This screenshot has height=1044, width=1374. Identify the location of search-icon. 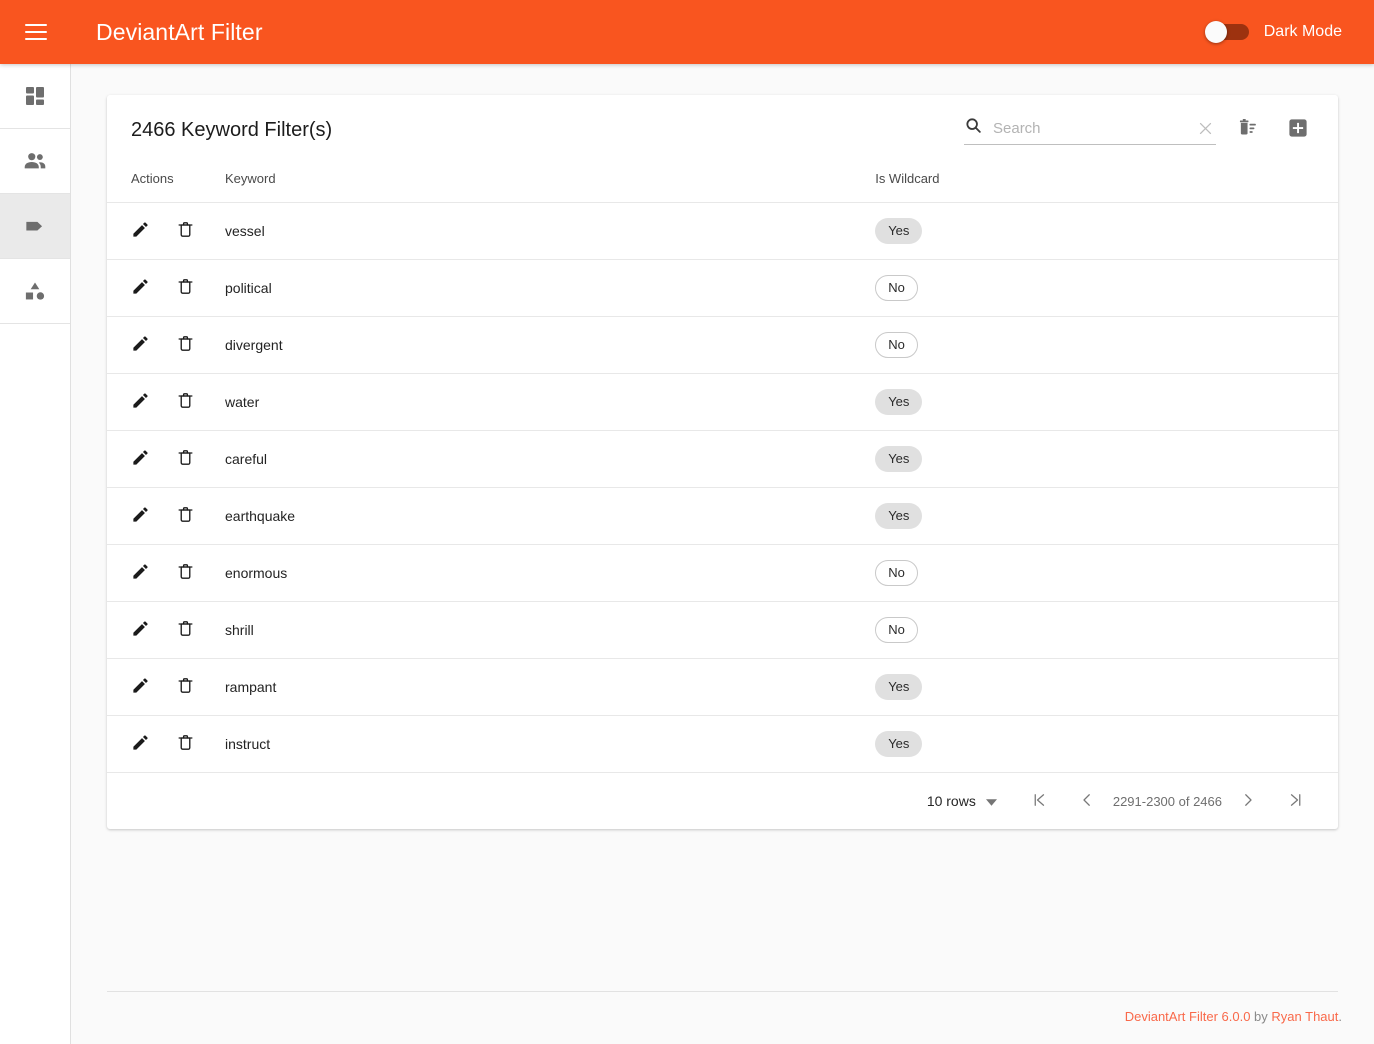
(973, 128).